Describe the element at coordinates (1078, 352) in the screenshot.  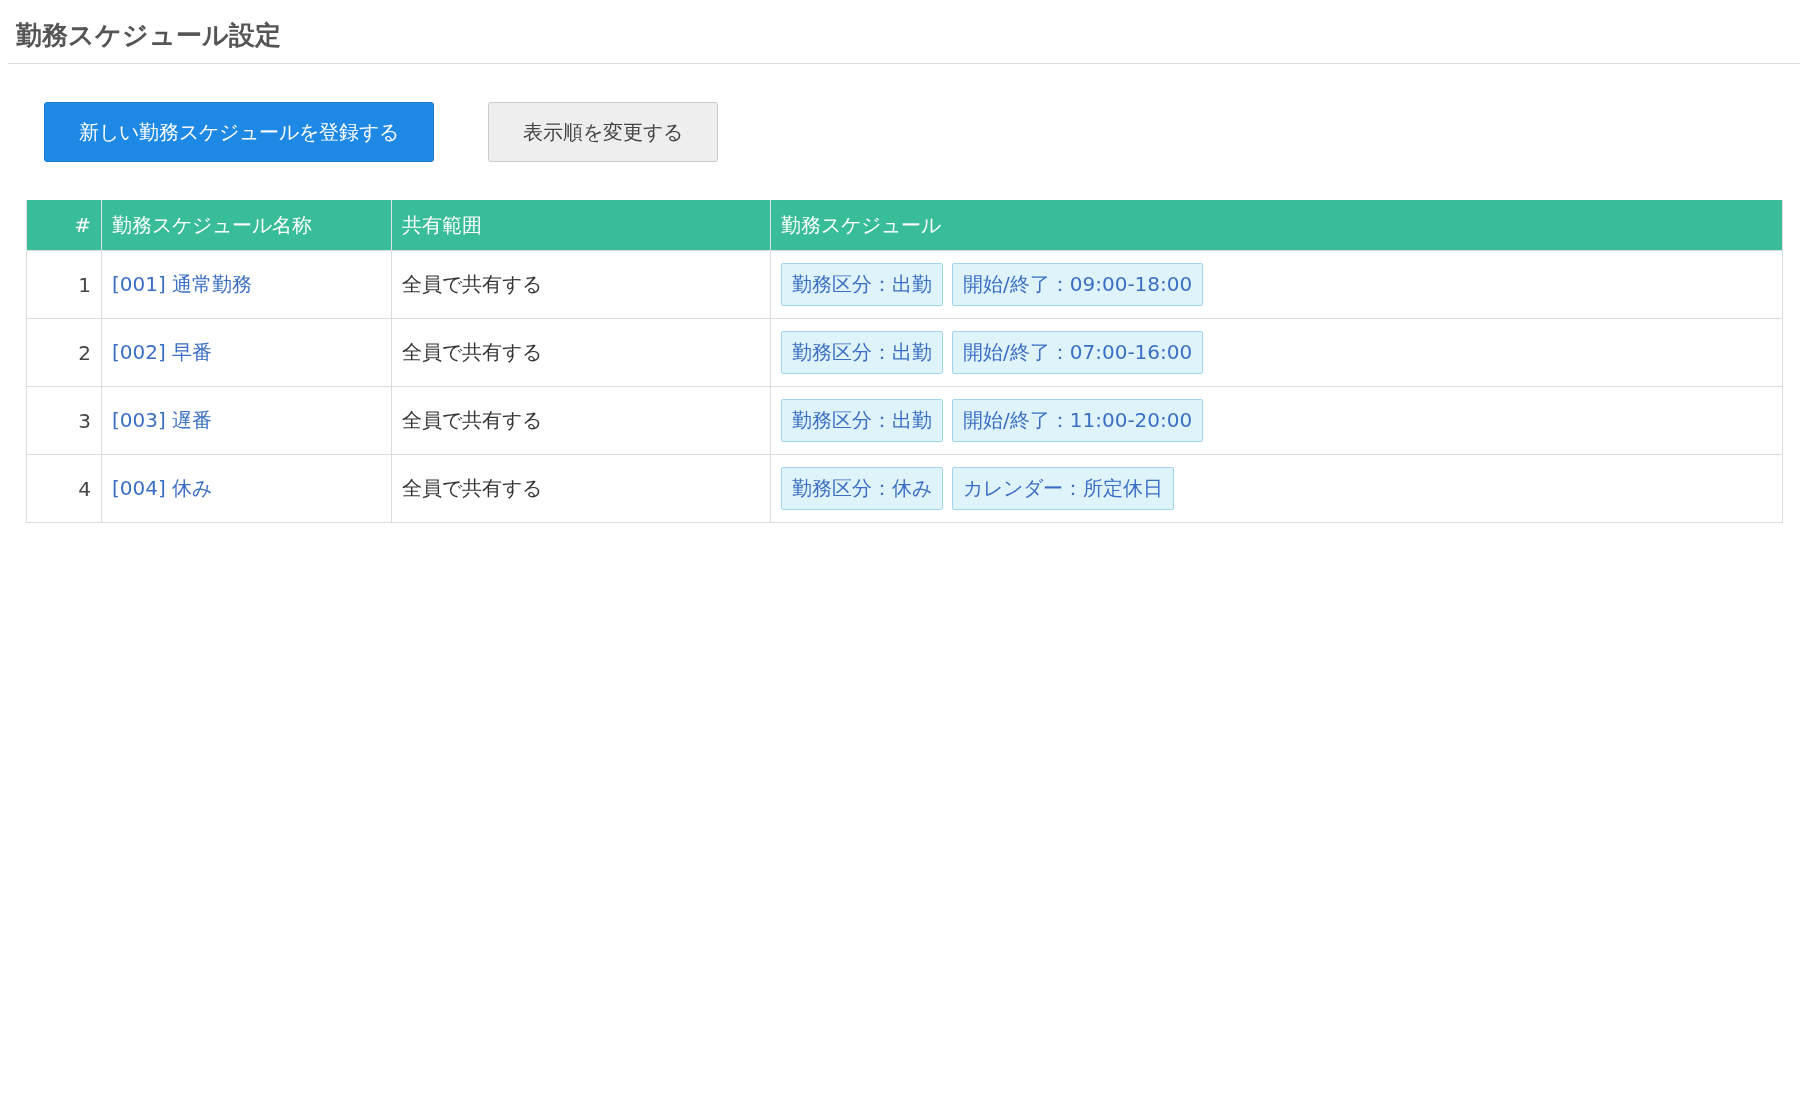
I see `schedule-tag: 開始/終了：07:00-16:00` at that location.